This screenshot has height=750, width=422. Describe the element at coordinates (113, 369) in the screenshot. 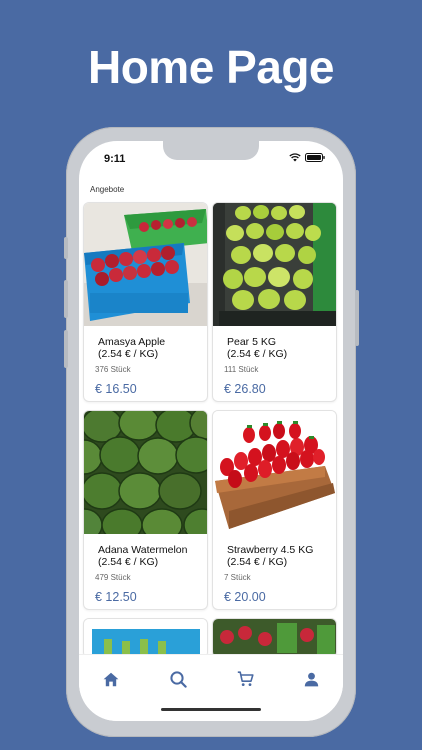

I see `product-stock: 376 Stück` at that location.